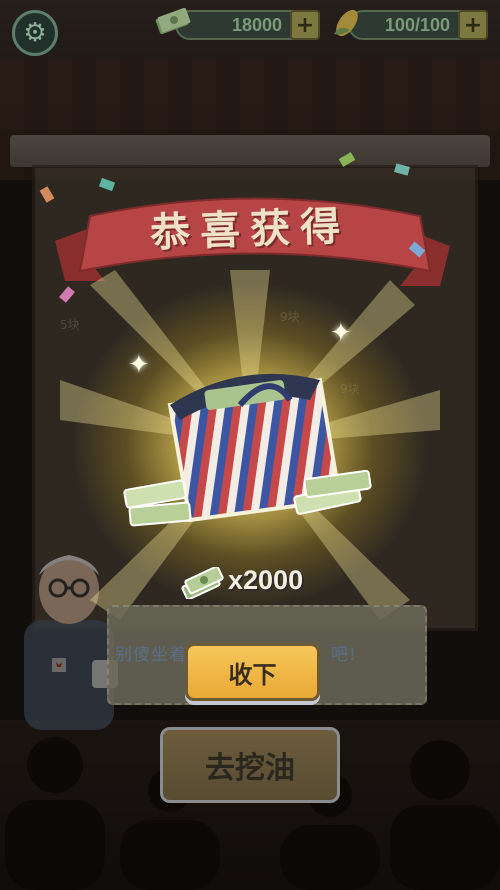 The width and height of the screenshot is (500, 890). I want to click on corn-icon, so click(346, 23).